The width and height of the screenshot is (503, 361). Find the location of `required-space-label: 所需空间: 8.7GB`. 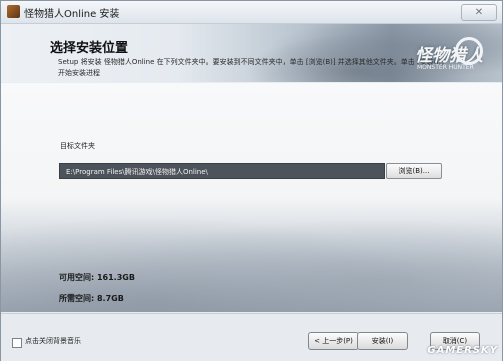

required-space-label: 所需空间: 8.7GB is located at coordinates (91, 298).